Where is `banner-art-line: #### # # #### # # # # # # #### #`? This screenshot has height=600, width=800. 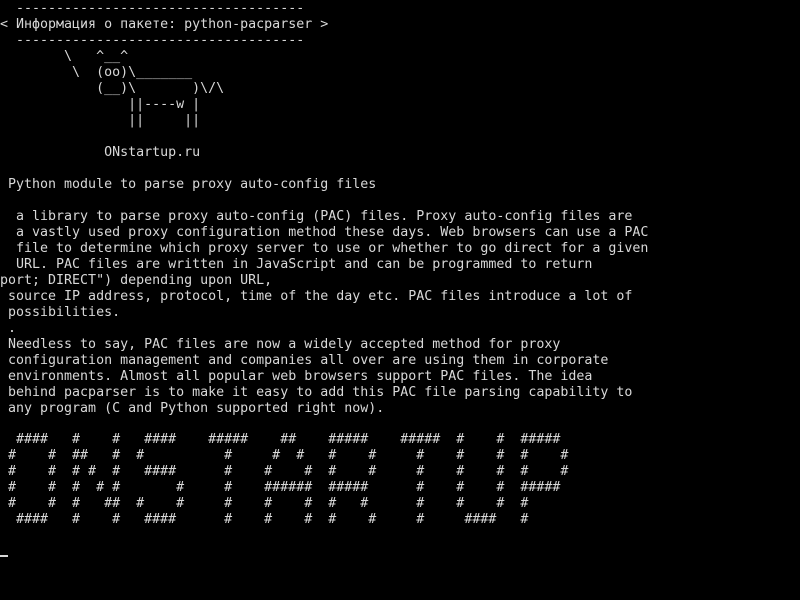 banner-art-line: #### # # #### # # # # # # #### # is located at coordinates (264, 519).